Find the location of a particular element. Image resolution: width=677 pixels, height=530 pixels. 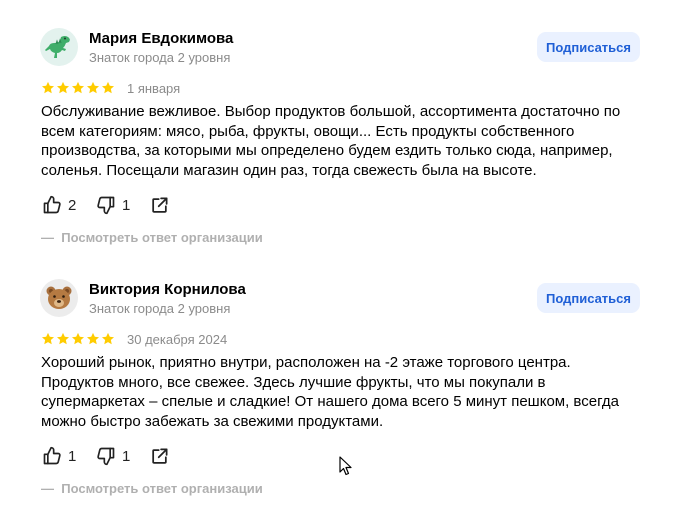

mouse-pointer-icon is located at coordinates (345, 466).